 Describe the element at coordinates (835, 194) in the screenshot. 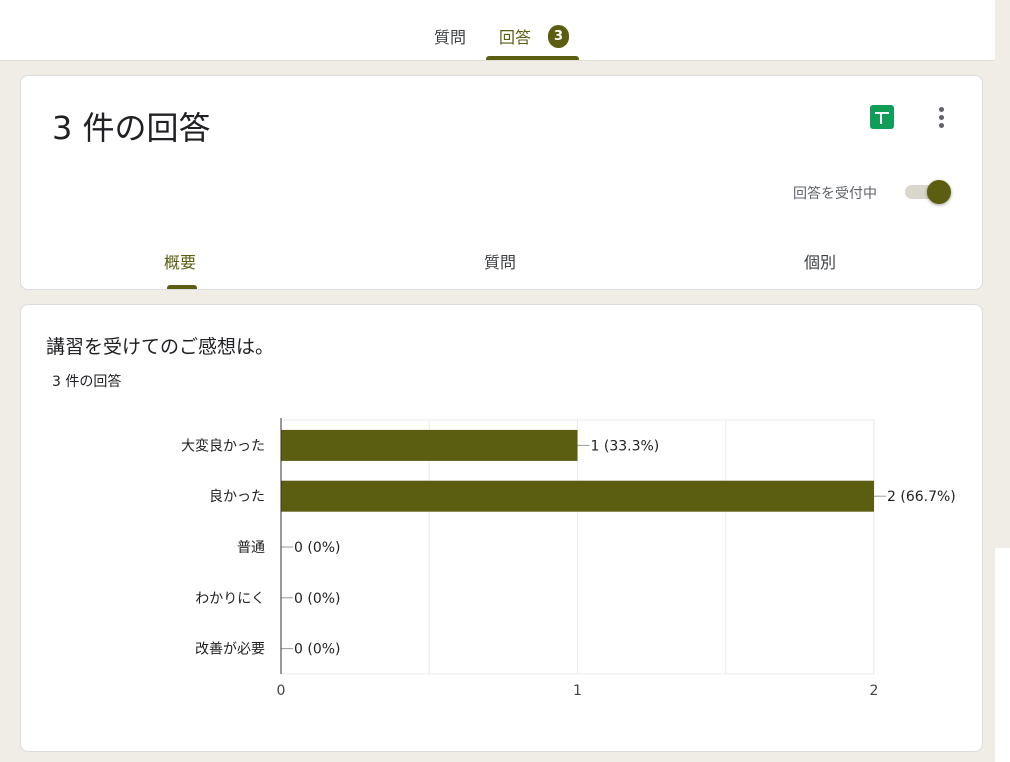

I see `accepting-responses-label: 回答を受付中` at that location.